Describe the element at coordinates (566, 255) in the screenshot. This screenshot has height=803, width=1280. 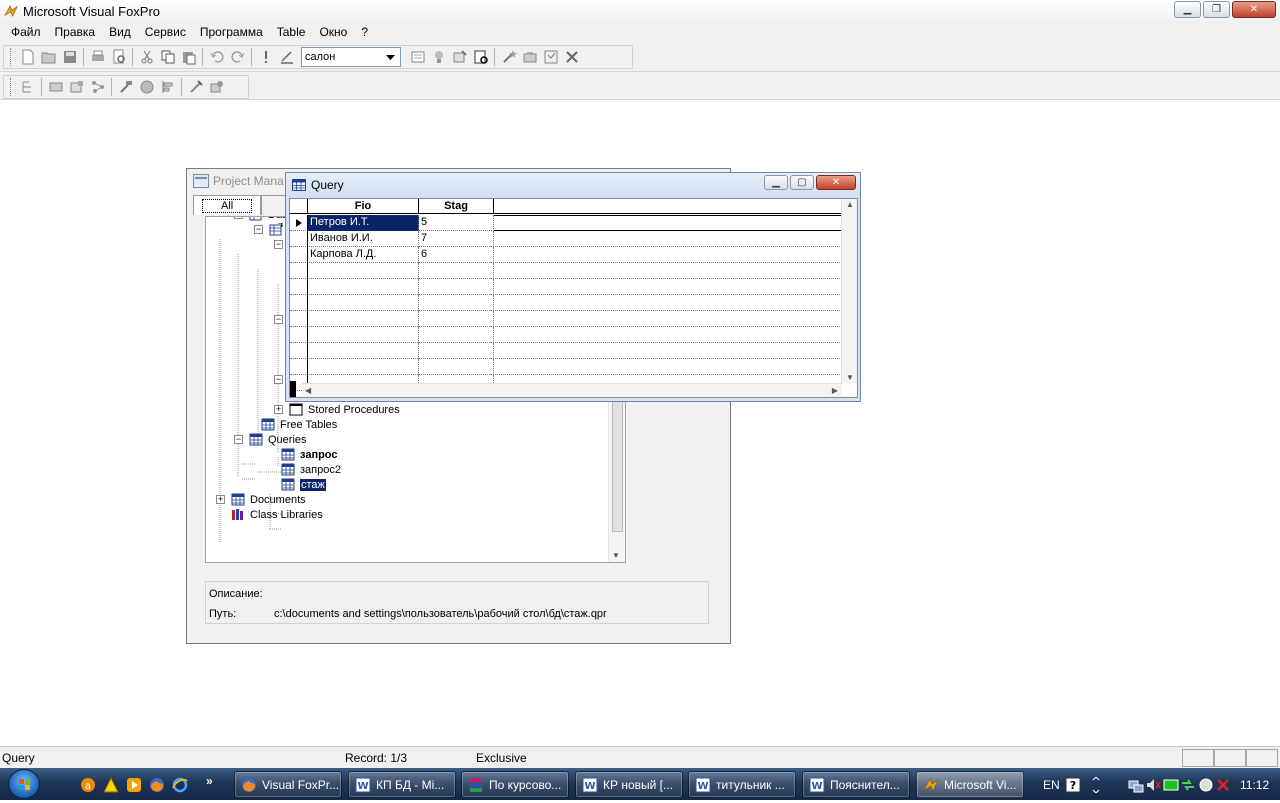
I see `table-row: Карпова Л.Д. 6` at that location.